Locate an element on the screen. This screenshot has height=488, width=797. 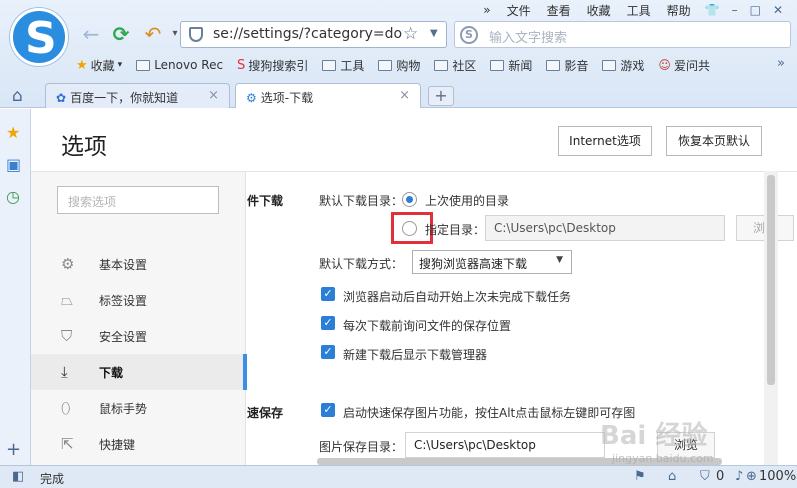
search-placeholder: 输入文字搜索 is located at coordinates (528, 36).